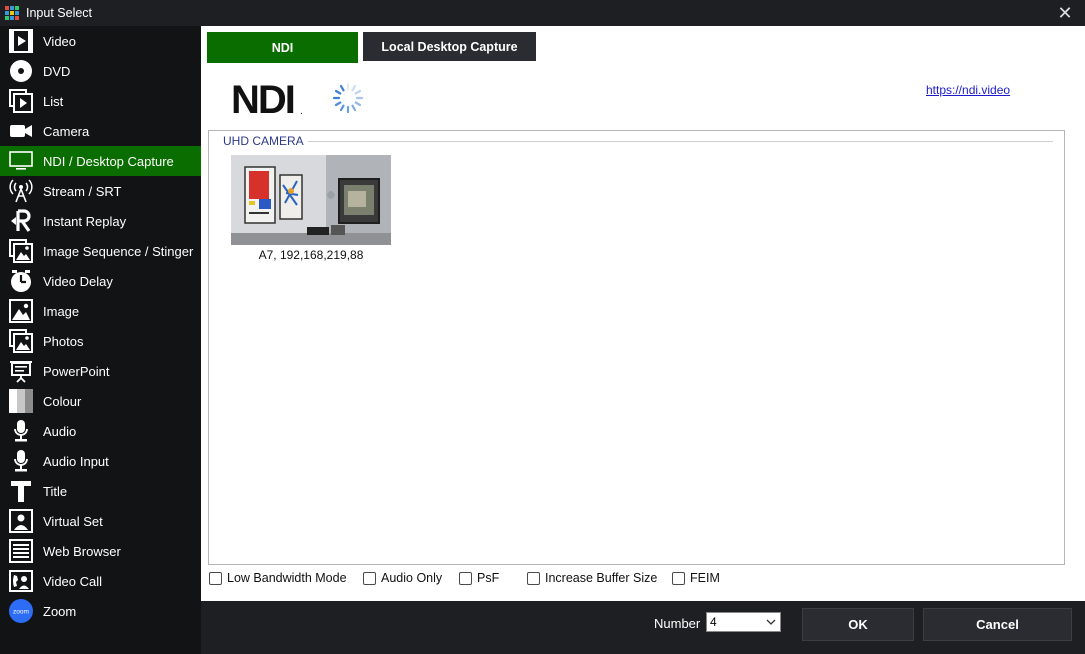  What do you see at coordinates (21, 191) in the screenshot?
I see `antenna-icon` at bounding box center [21, 191].